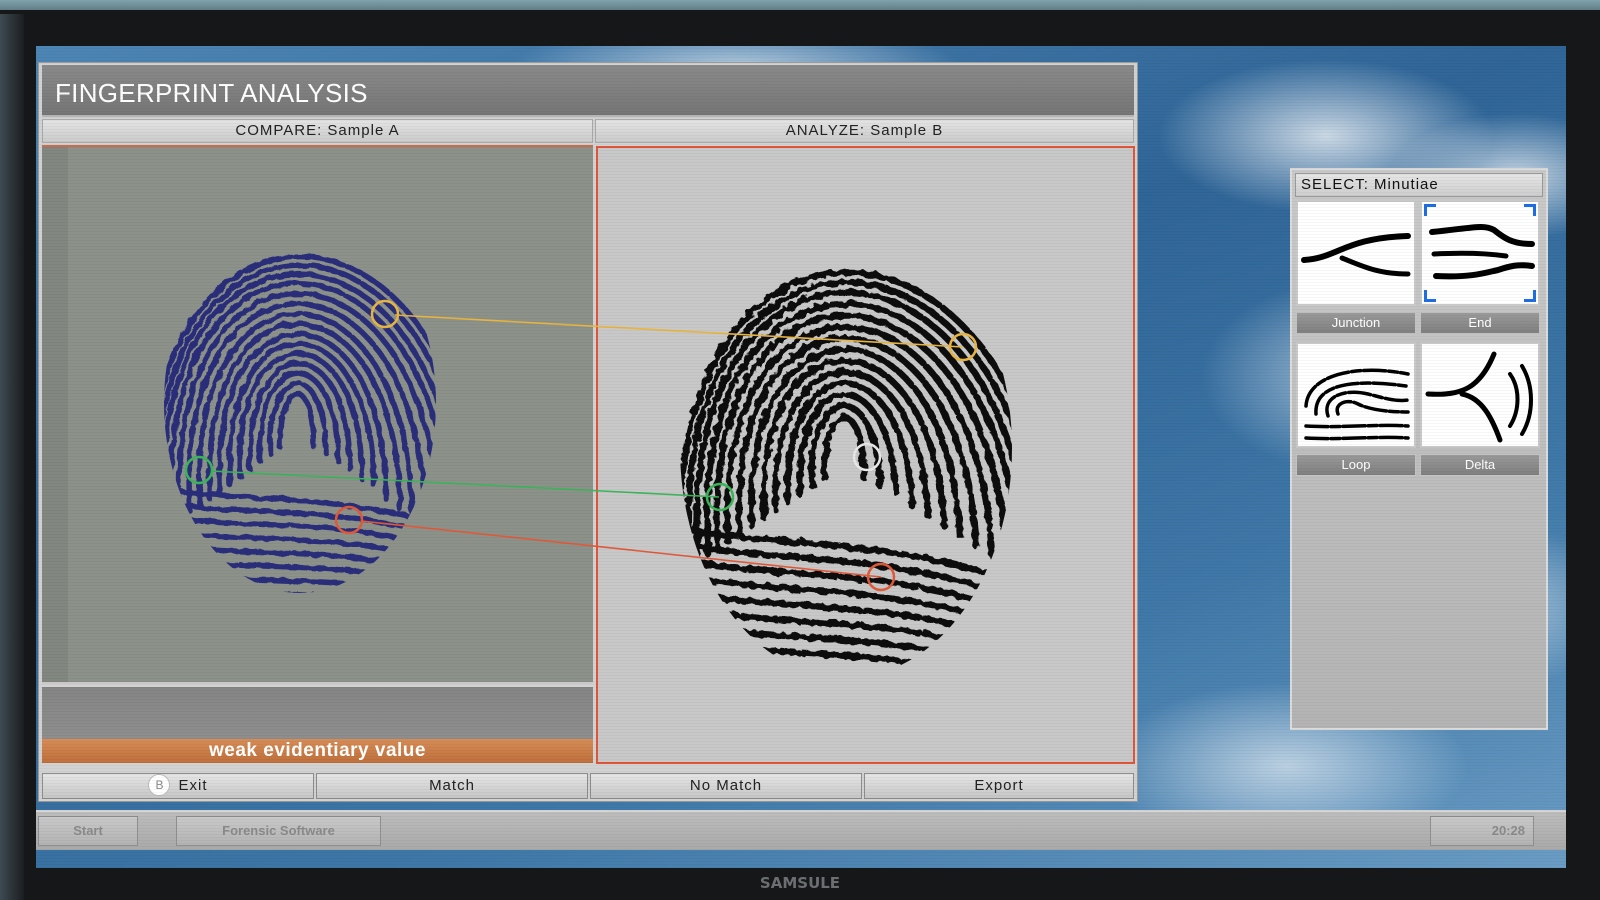 The width and height of the screenshot is (1600, 900). Describe the element at coordinates (1356, 465) in the screenshot. I see `loop-label: Loop` at that location.